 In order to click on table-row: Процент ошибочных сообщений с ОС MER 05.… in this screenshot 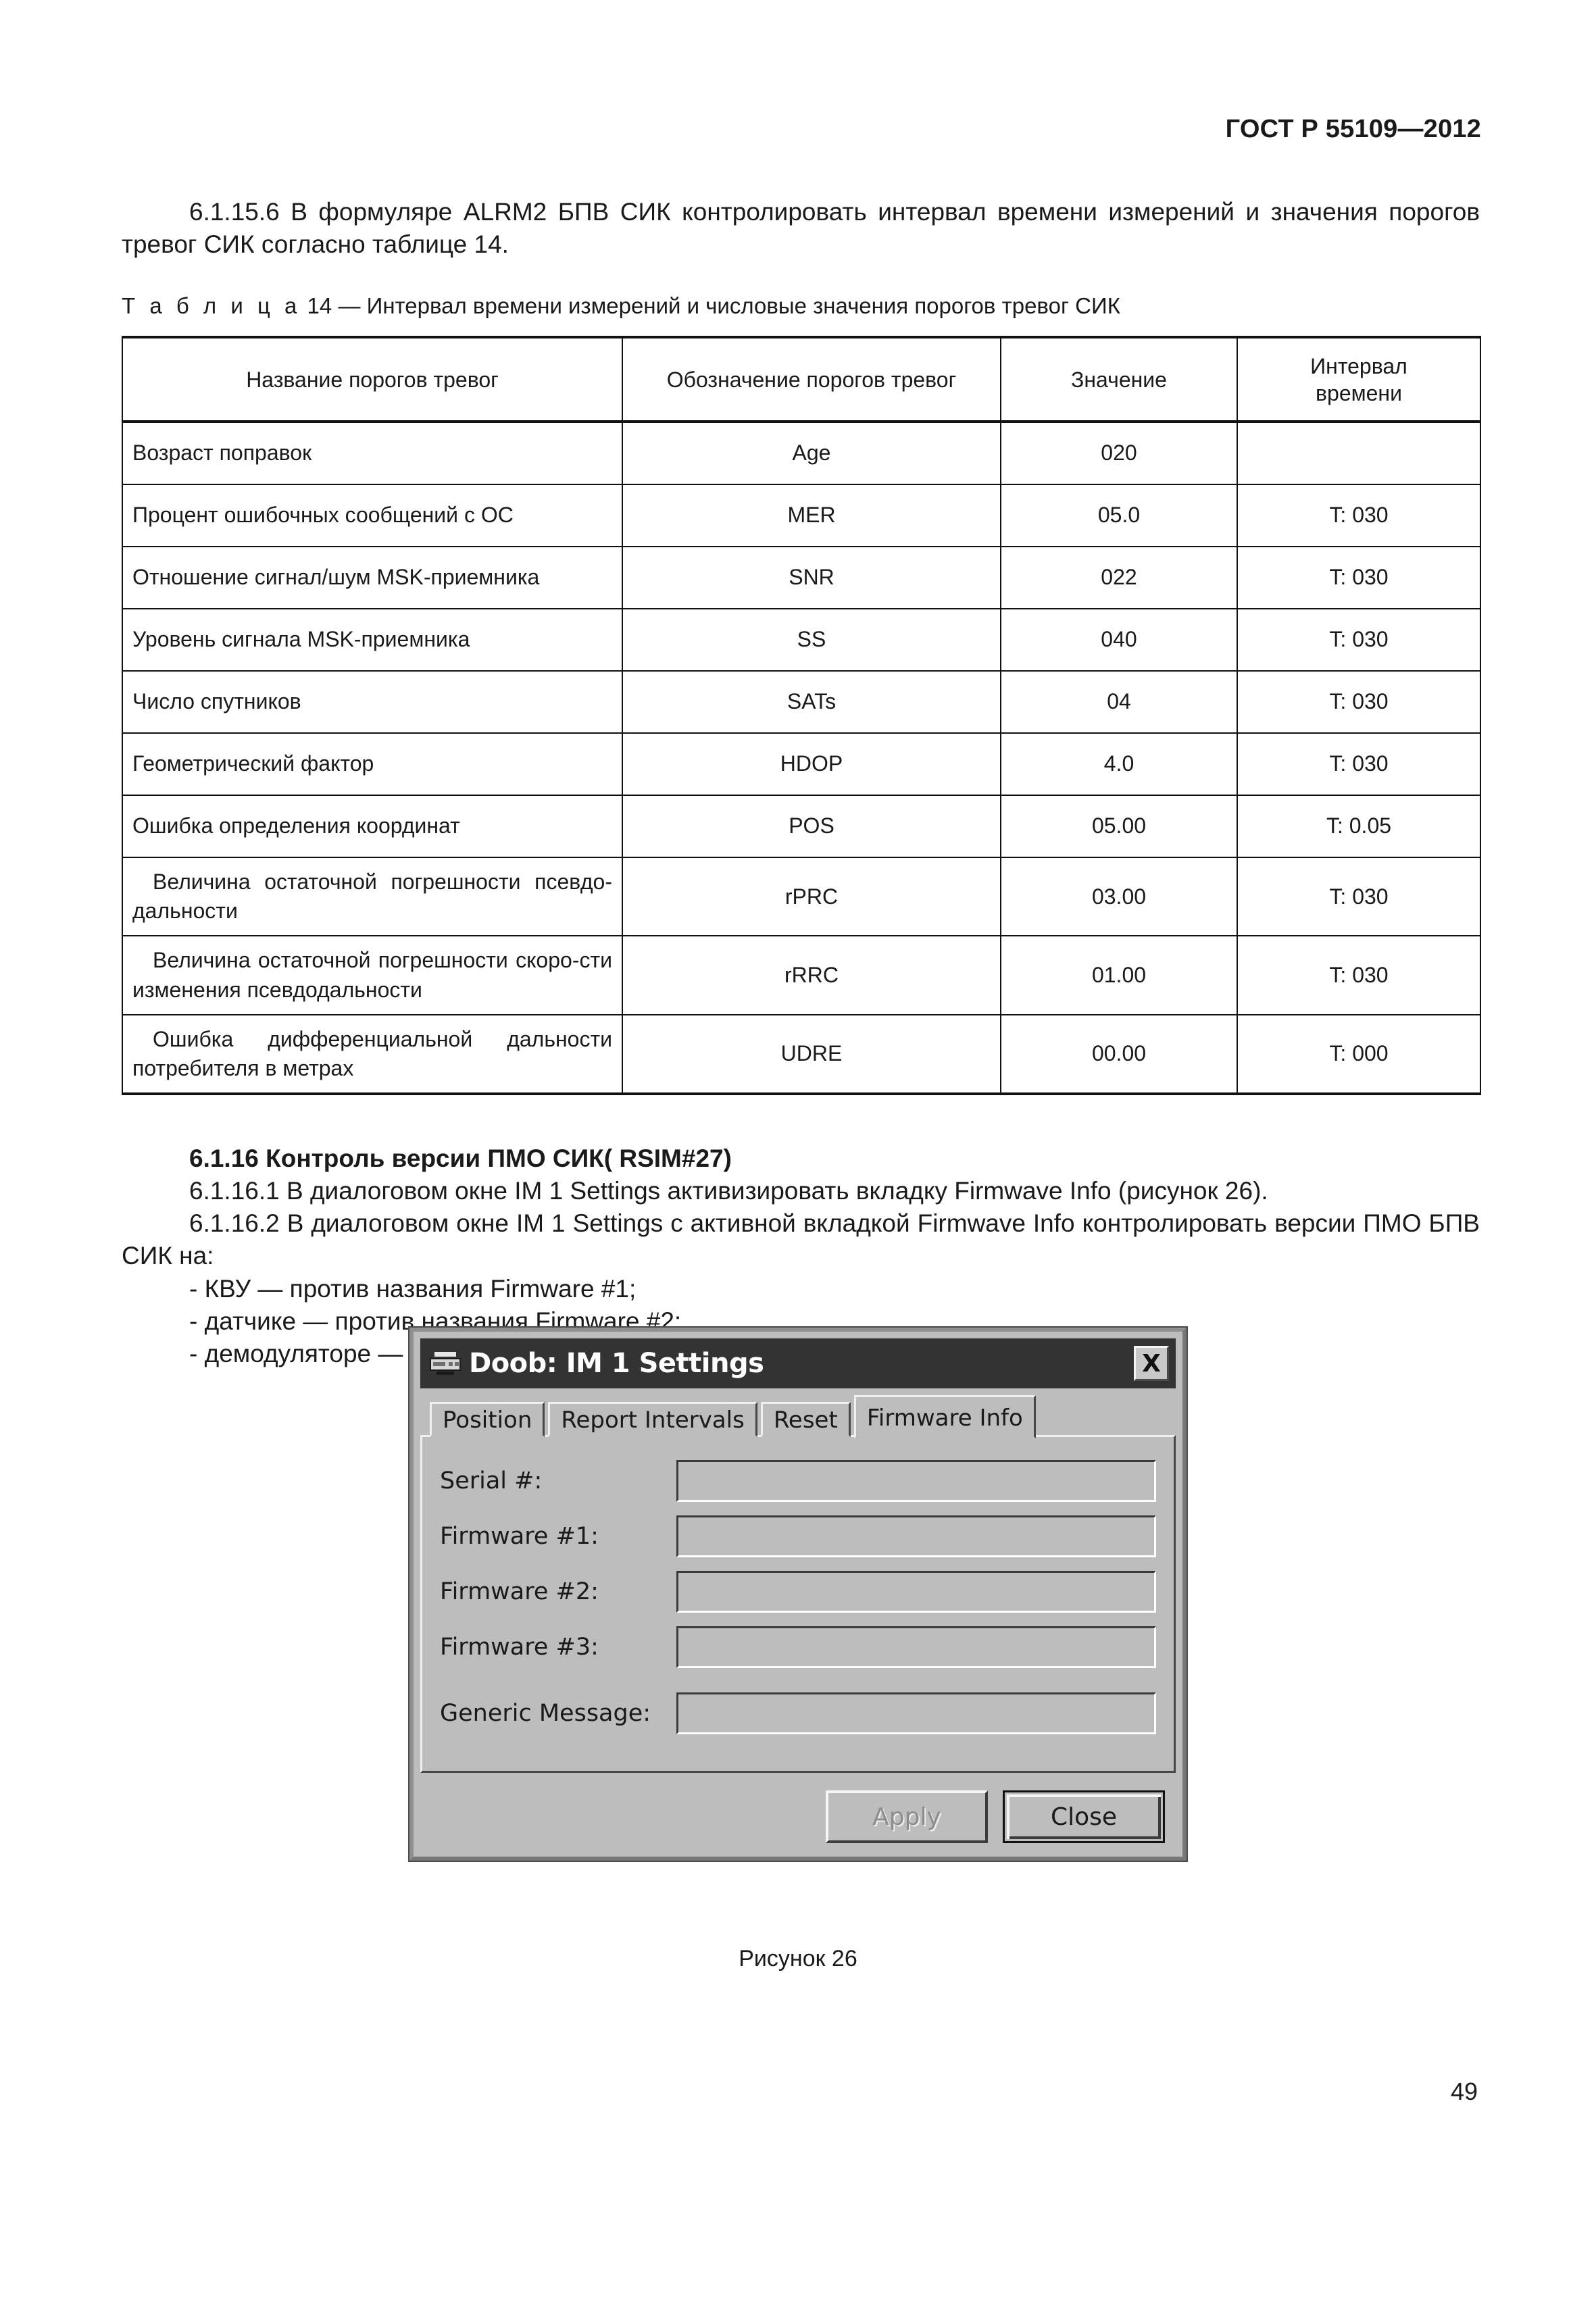, I will do `click(802, 516)`.